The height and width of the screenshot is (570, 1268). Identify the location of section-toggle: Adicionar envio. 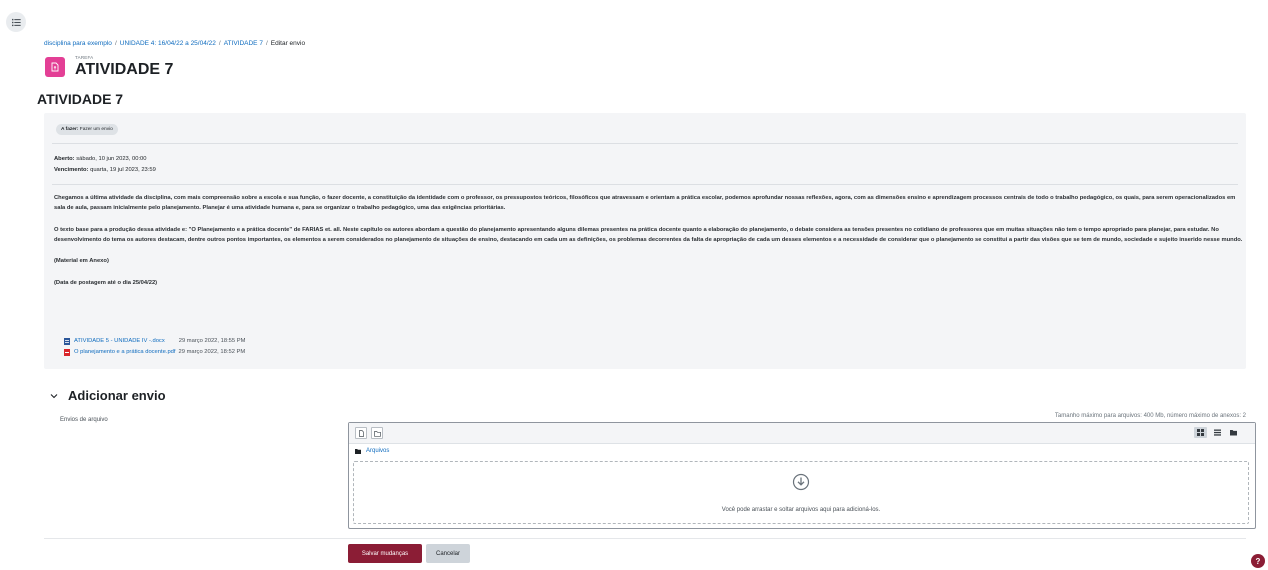
(108, 395).